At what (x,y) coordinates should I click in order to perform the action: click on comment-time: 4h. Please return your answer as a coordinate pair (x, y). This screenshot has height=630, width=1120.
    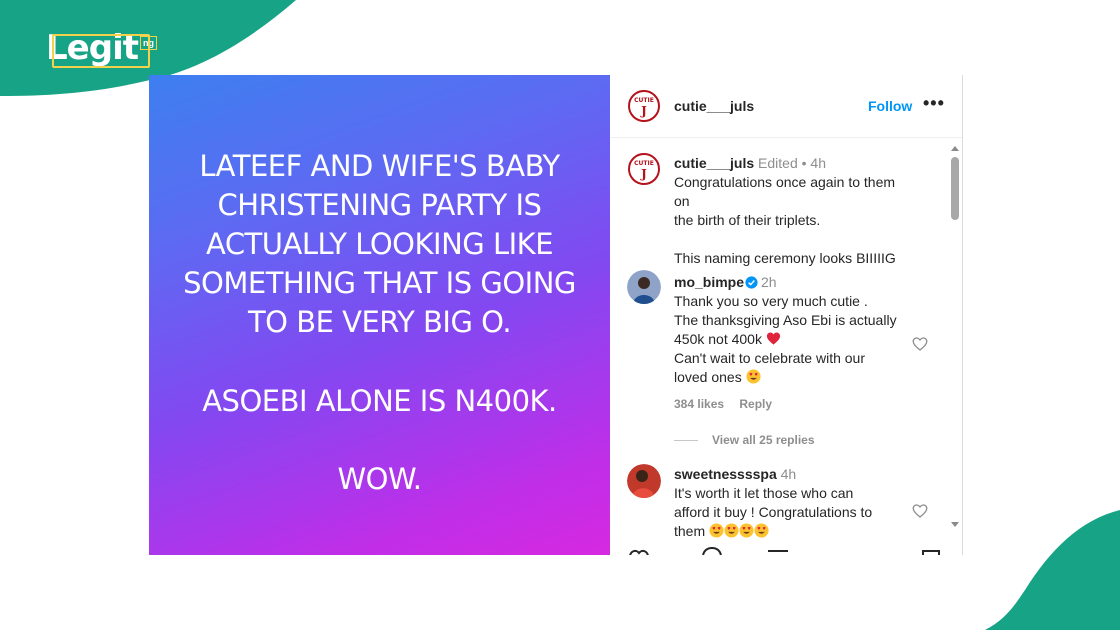
    Looking at the image, I should click on (788, 474).